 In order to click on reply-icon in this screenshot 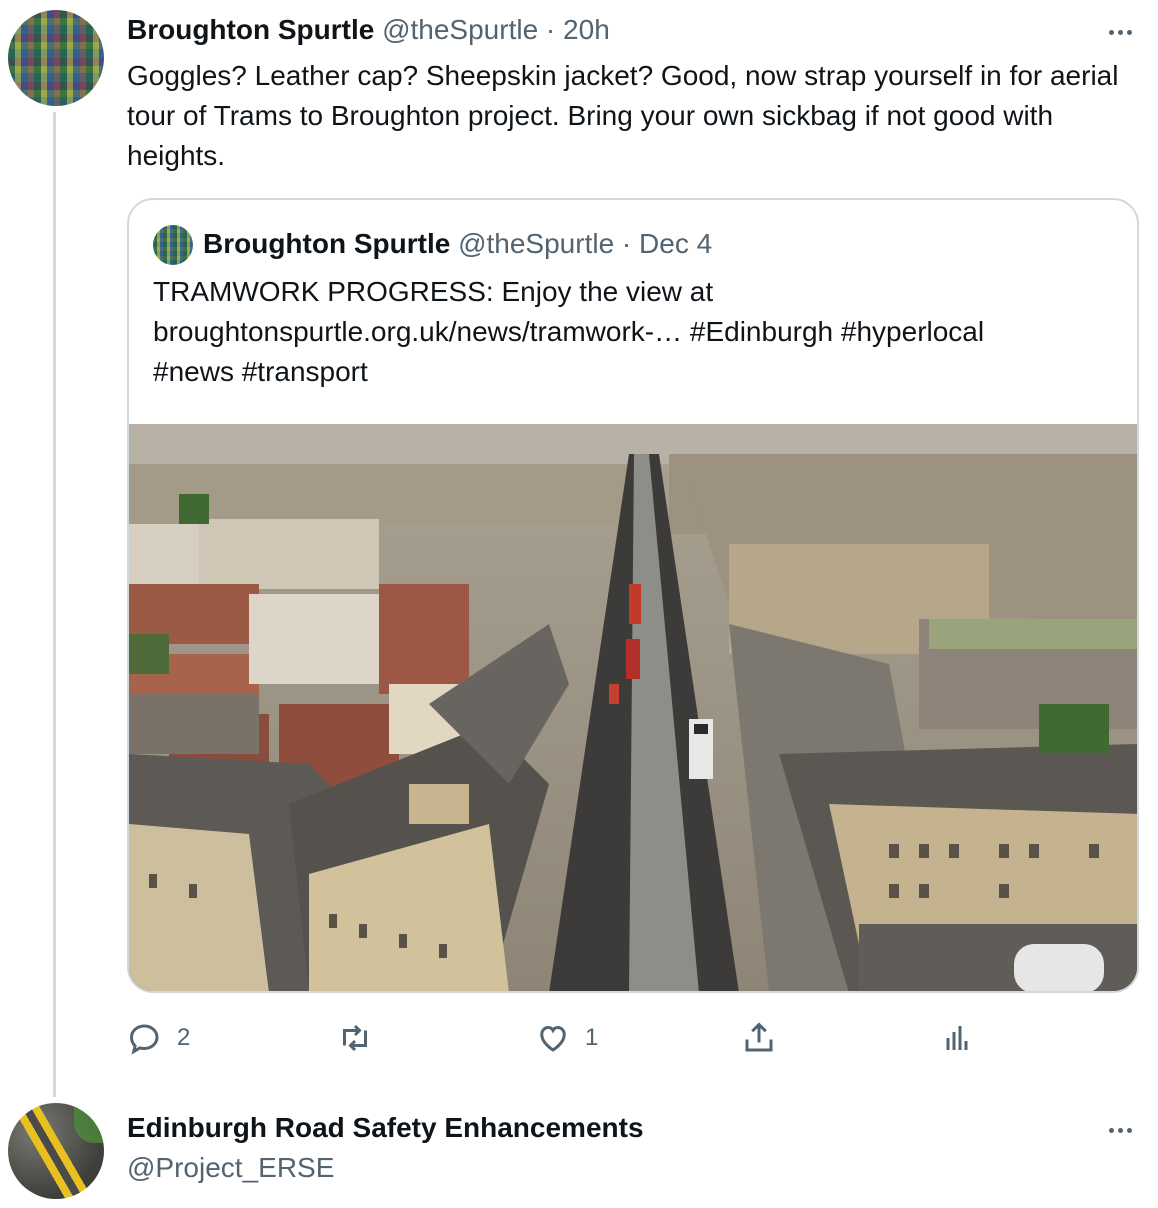, I will do `click(144, 1039)`.